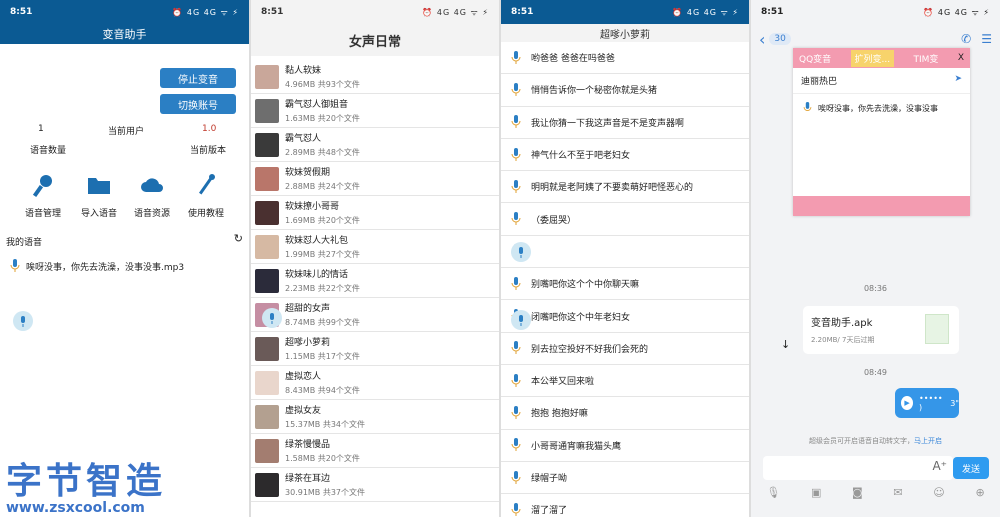  I want to click on popup-tabs: QQ变音 扩列变... TIM变 X, so click(881, 58).